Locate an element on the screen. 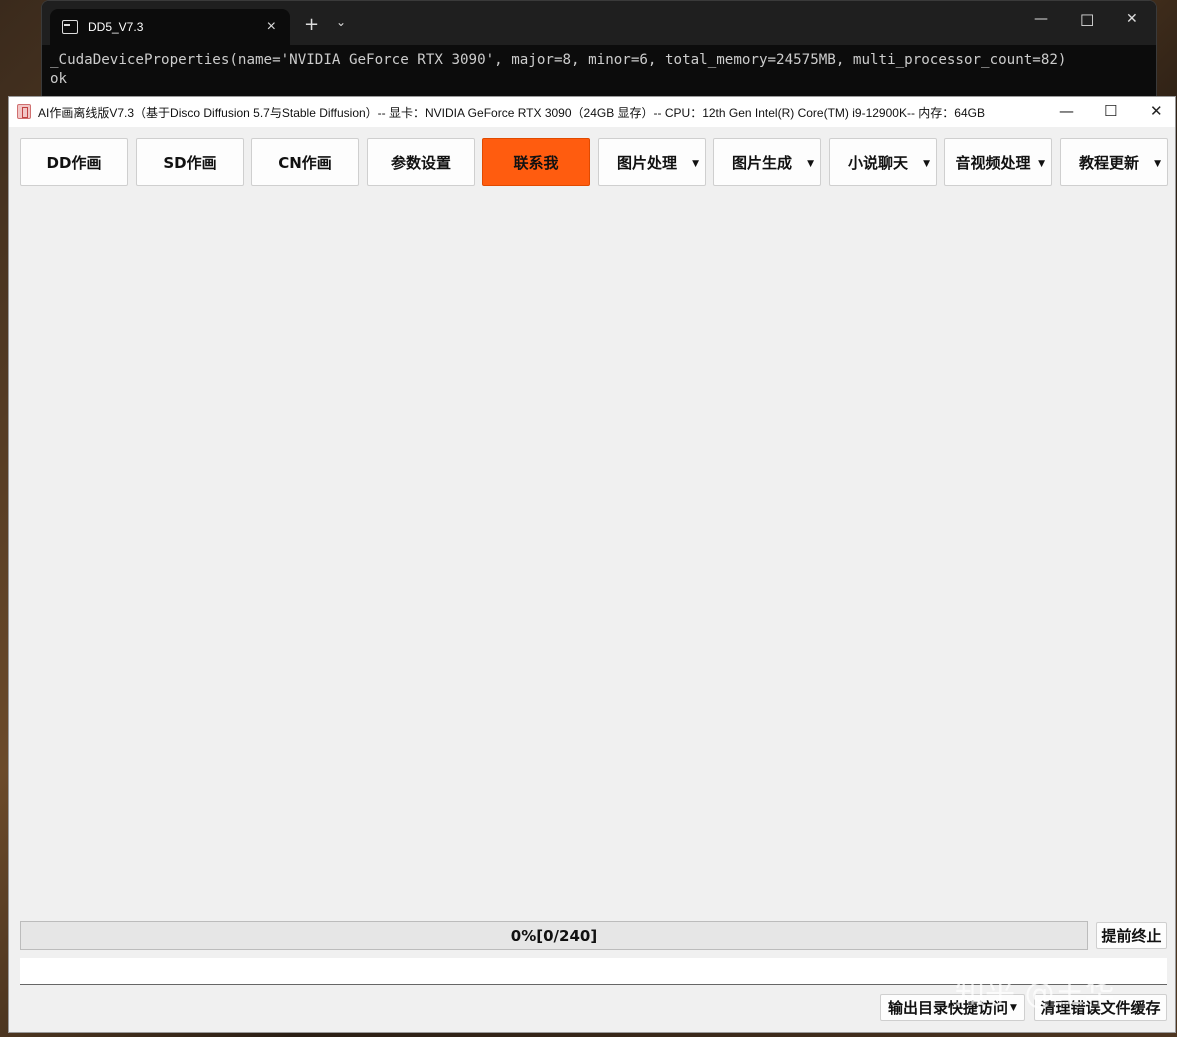  terminal-titlebar: DD5_V7.3 × + ⌄ — ☐ ✕ is located at coordinates (599, 23).